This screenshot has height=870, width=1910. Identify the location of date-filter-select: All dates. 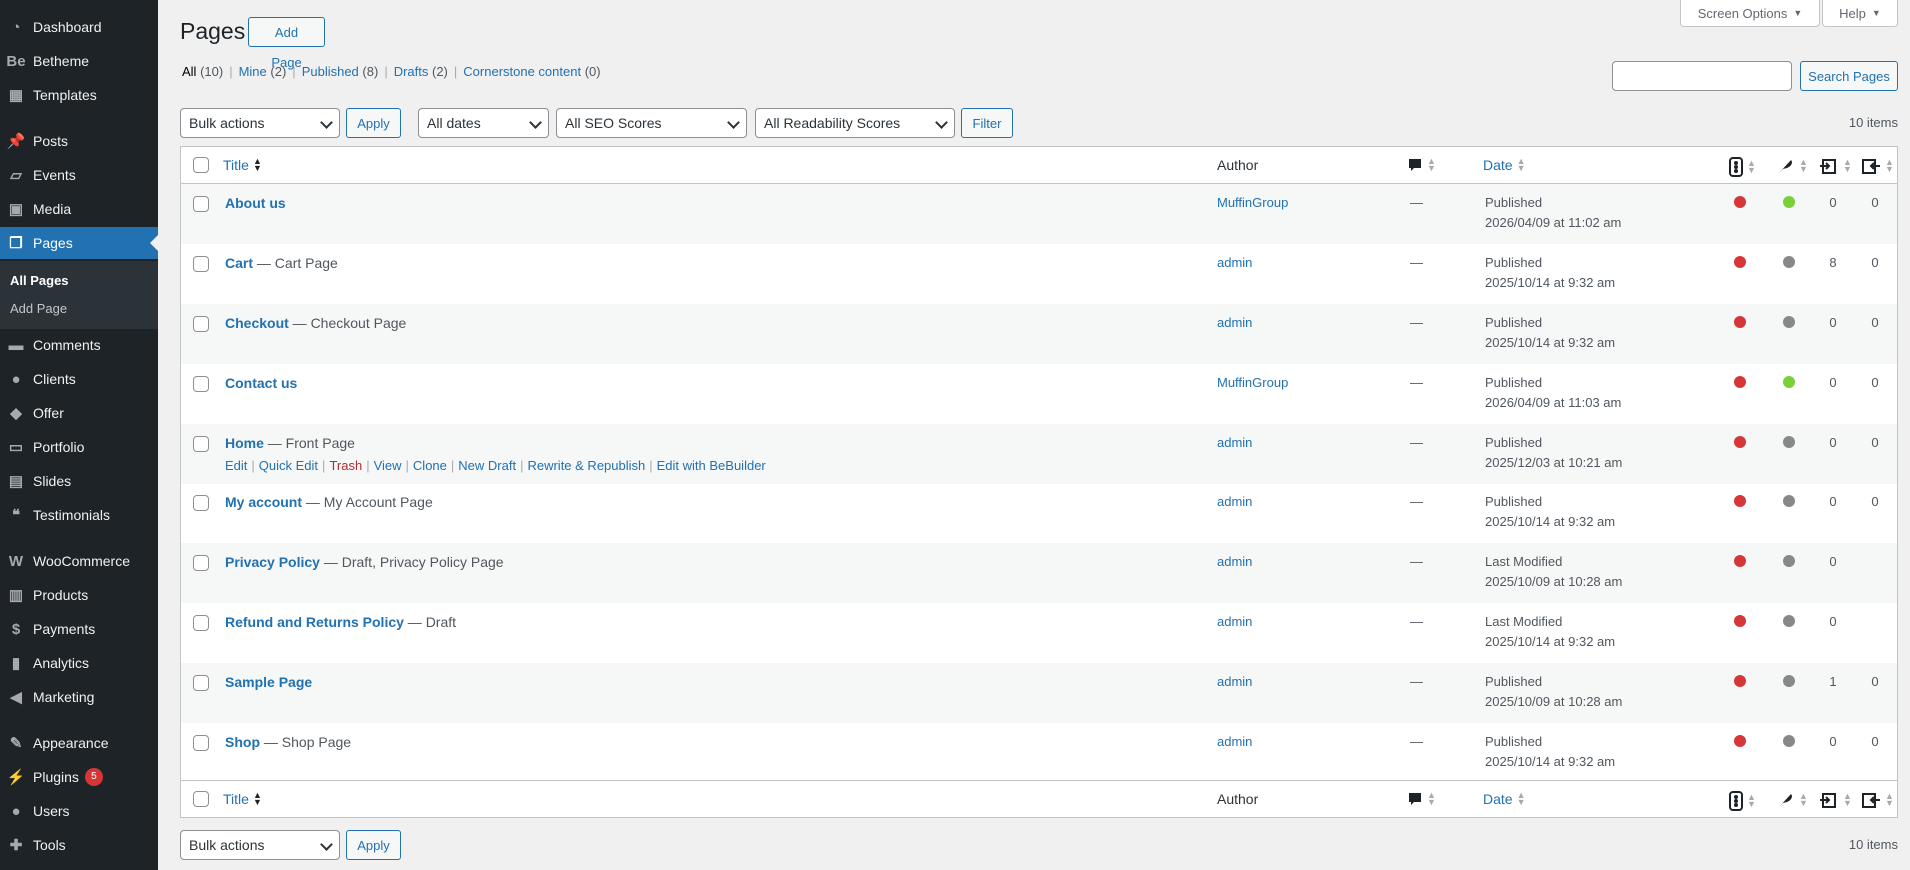
(483, 123).